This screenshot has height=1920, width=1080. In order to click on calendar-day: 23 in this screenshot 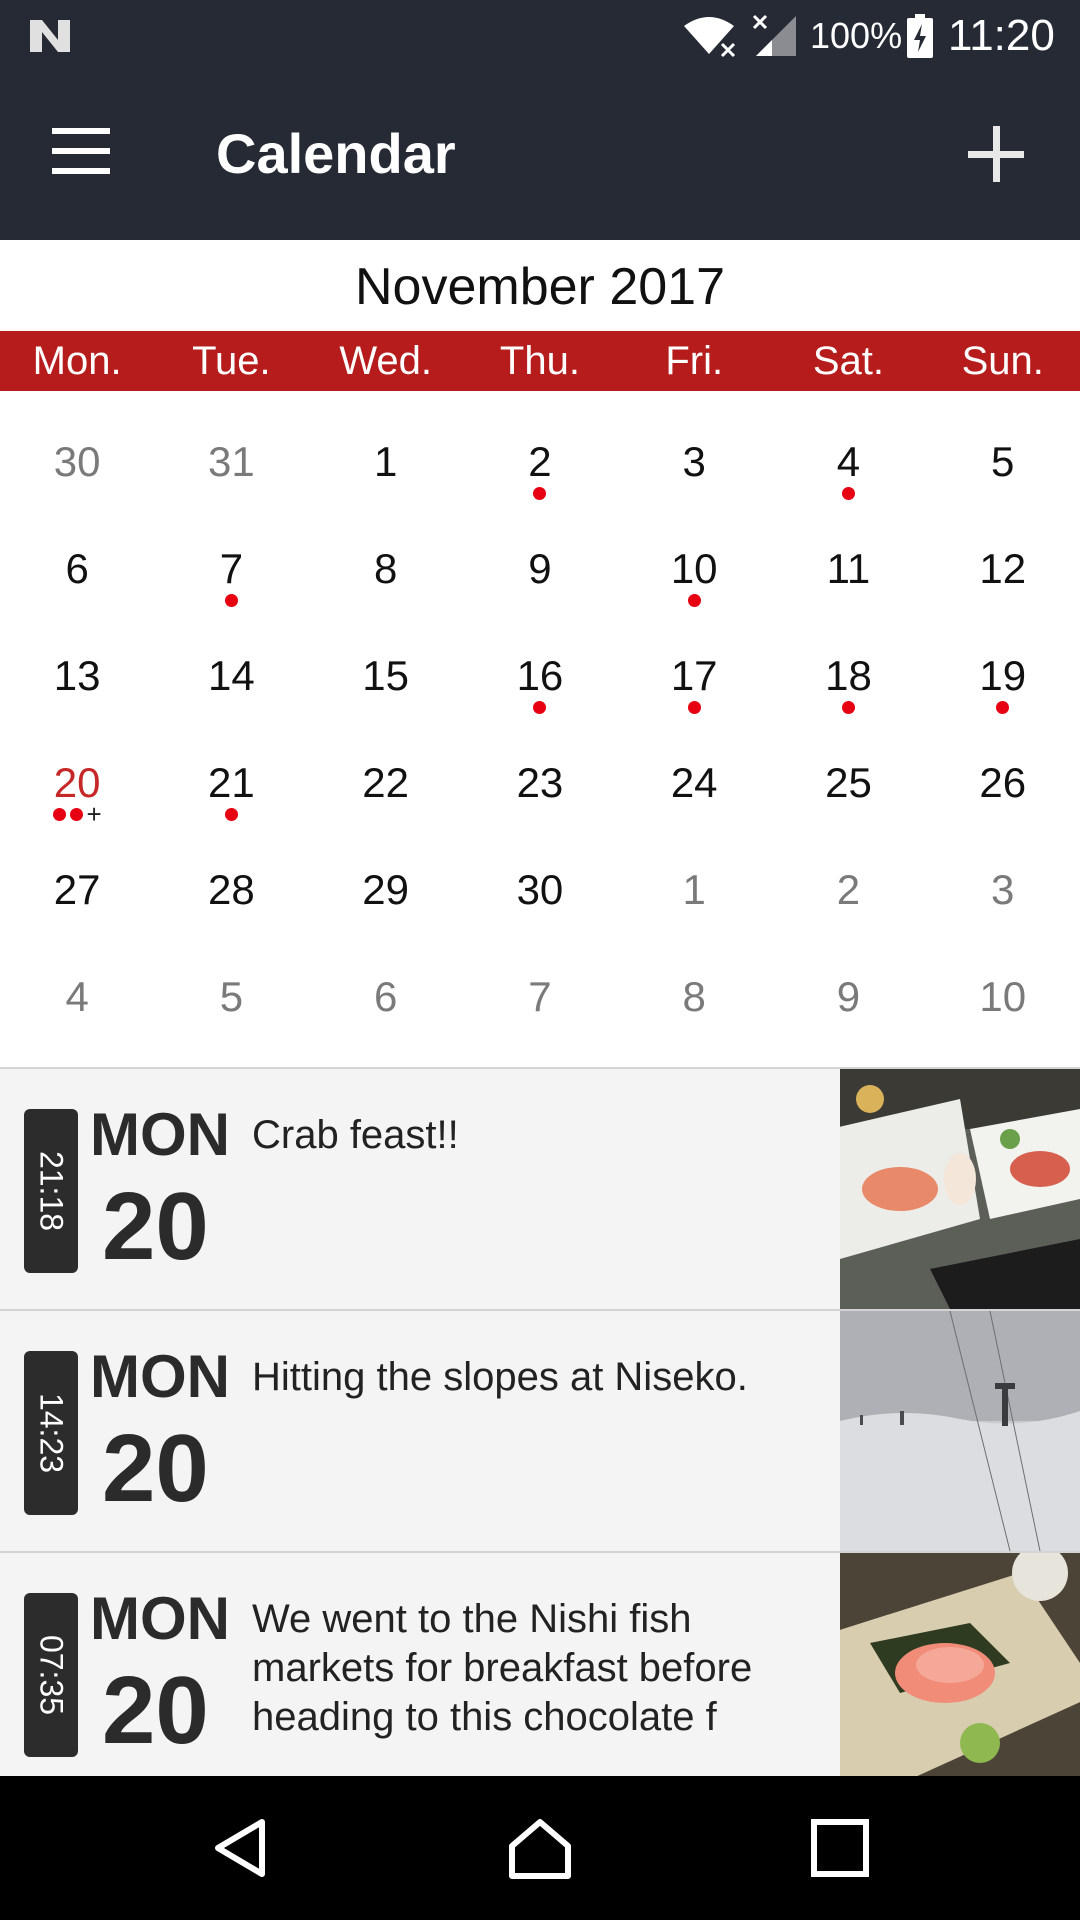, I will do `click(540, 783)`.